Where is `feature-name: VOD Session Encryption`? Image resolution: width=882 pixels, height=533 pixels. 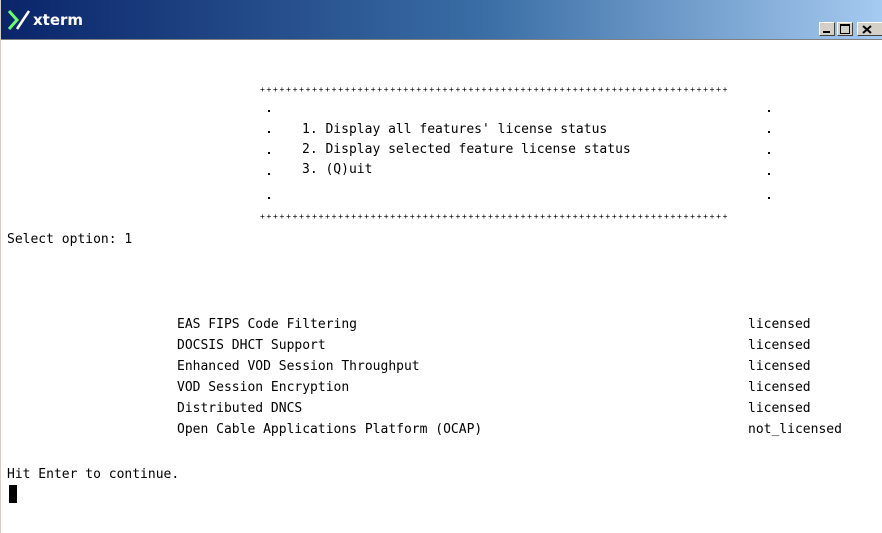 feature-name: VOD Session Encryption is located at coordinates (263, 387).